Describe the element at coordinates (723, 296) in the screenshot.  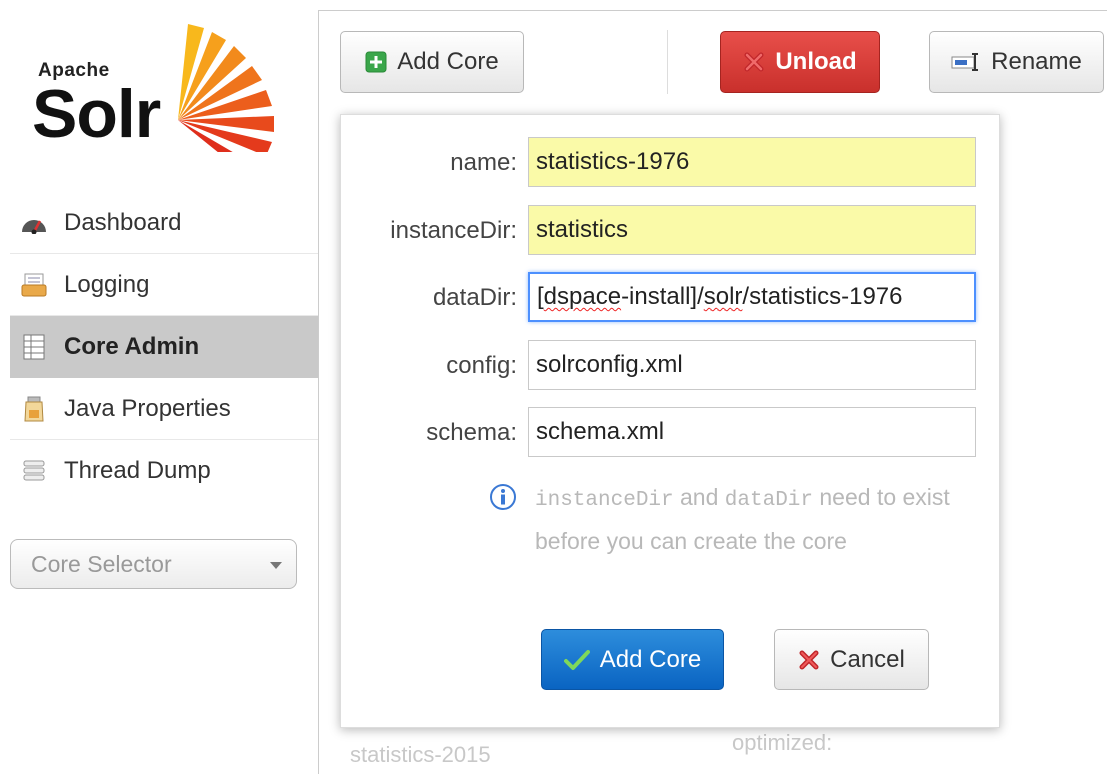
I see `data-dir-value-part: solr` at that location.